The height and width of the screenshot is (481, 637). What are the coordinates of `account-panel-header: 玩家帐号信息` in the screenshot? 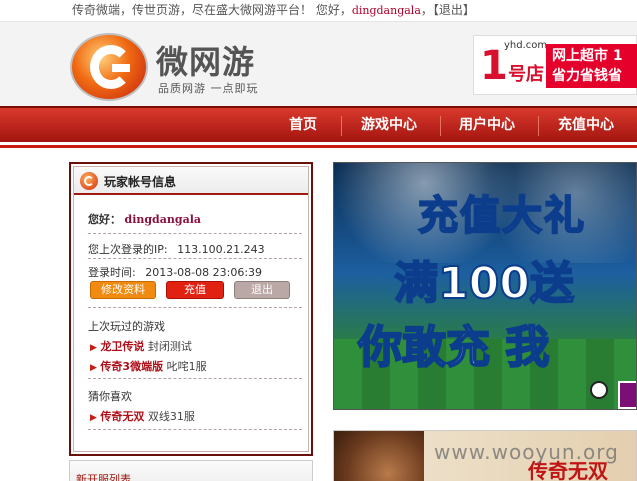 It's located at (191, 181).